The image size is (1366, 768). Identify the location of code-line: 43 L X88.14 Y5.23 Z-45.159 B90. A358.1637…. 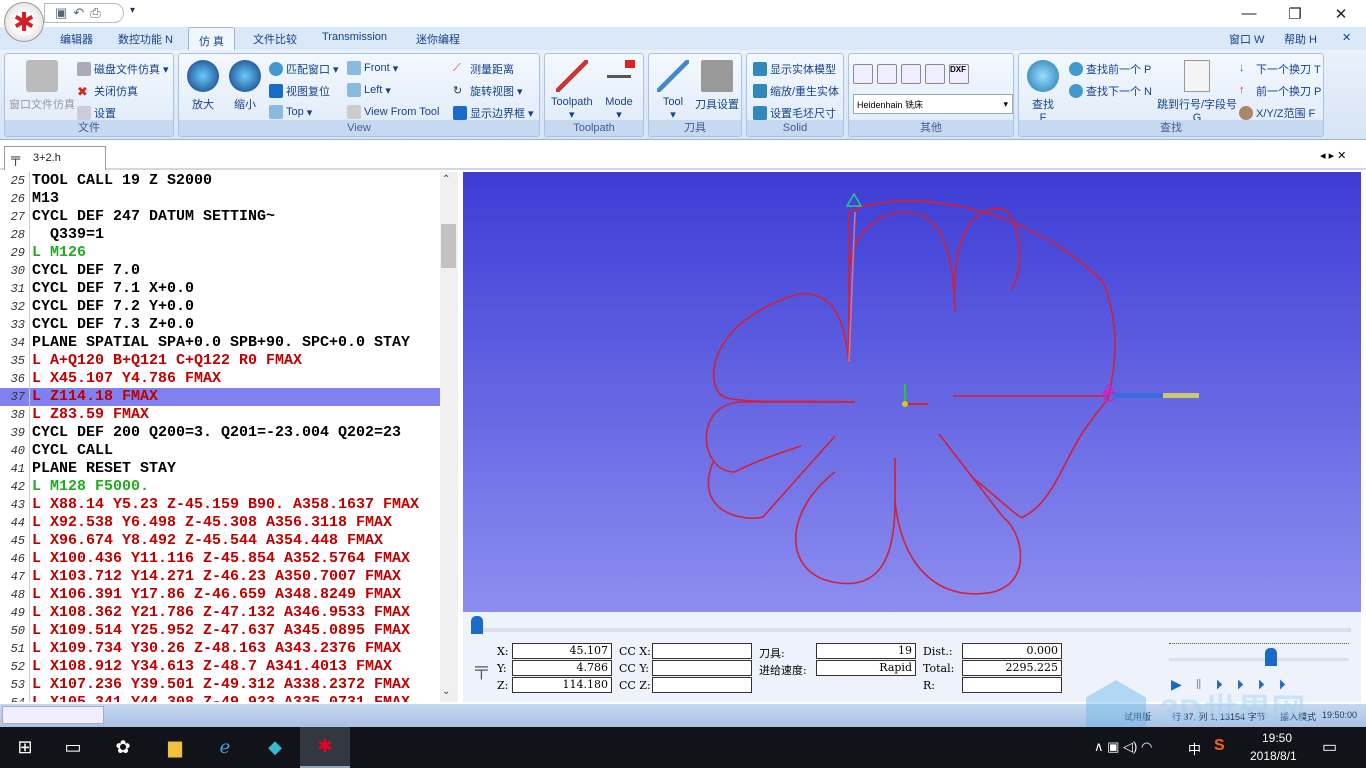
(220, 505).